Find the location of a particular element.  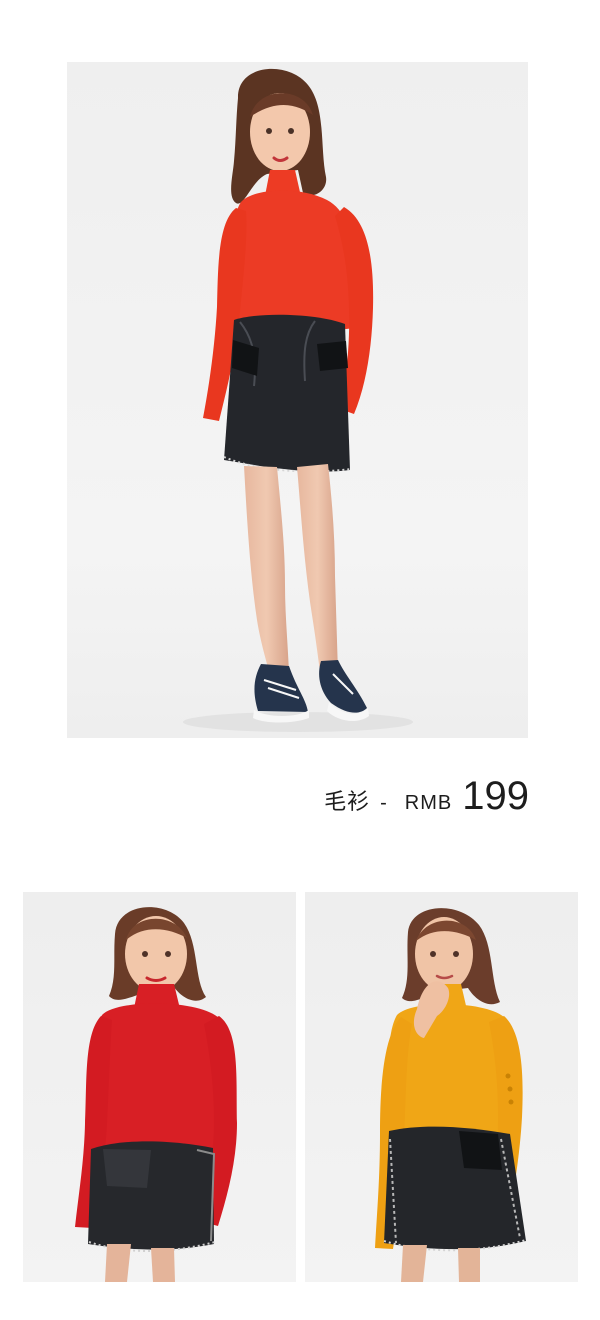

model-mustard-turtleneck-photo is located at coordinates (441, 1087).